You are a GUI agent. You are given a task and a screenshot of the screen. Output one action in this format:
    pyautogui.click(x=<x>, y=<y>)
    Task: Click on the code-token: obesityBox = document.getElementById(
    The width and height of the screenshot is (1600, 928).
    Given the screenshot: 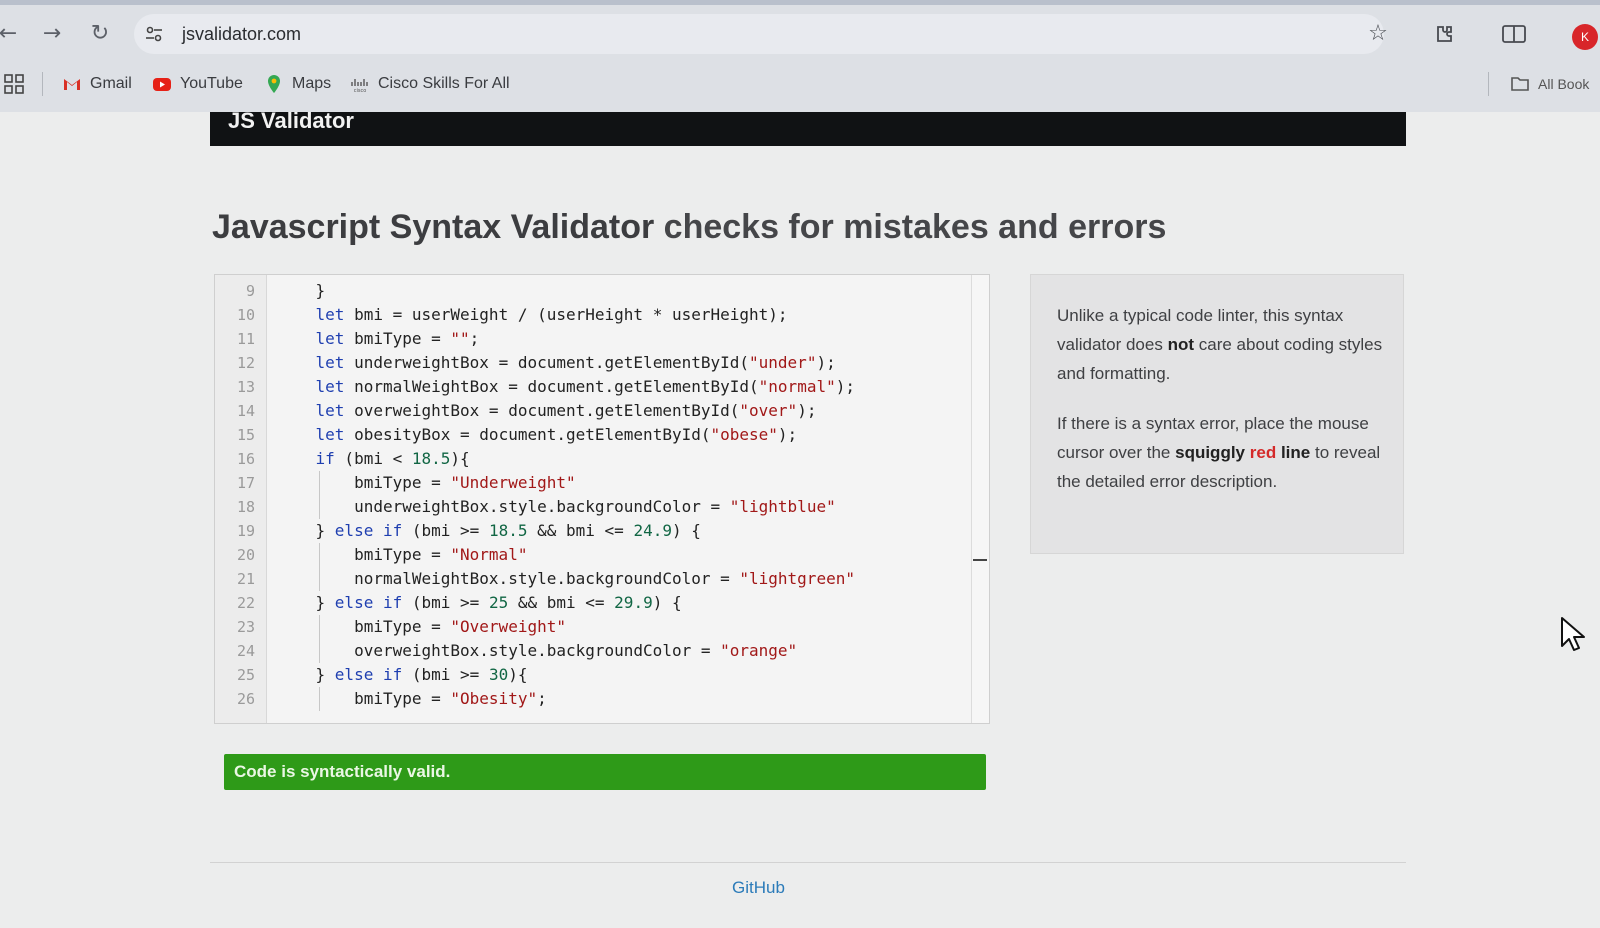 What is the action you would take?
    pyautogui.click(x=527, y=434)
    